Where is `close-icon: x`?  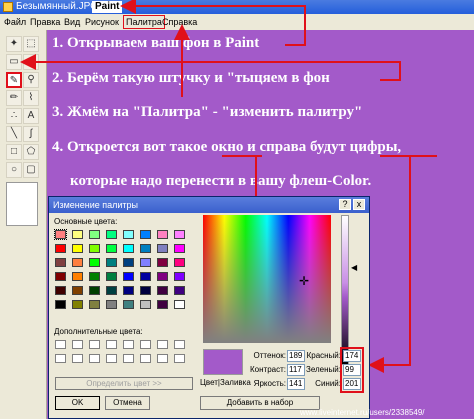 close-icon: x is located at coordinates (359, 204).